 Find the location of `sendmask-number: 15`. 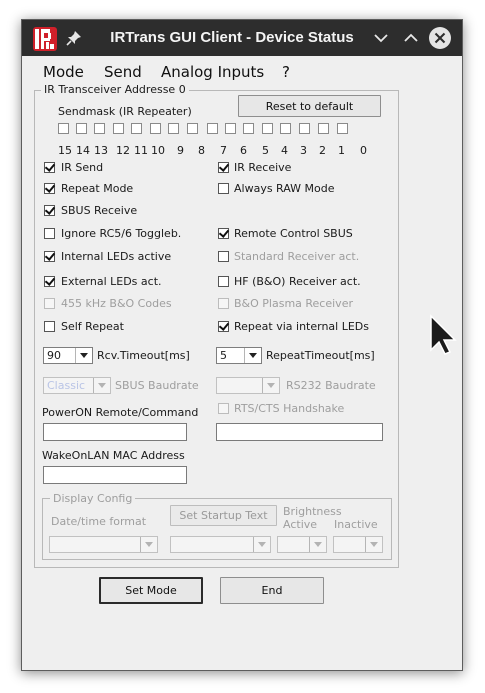

sendmask-number: 15 is located at coordinates (65, 150).